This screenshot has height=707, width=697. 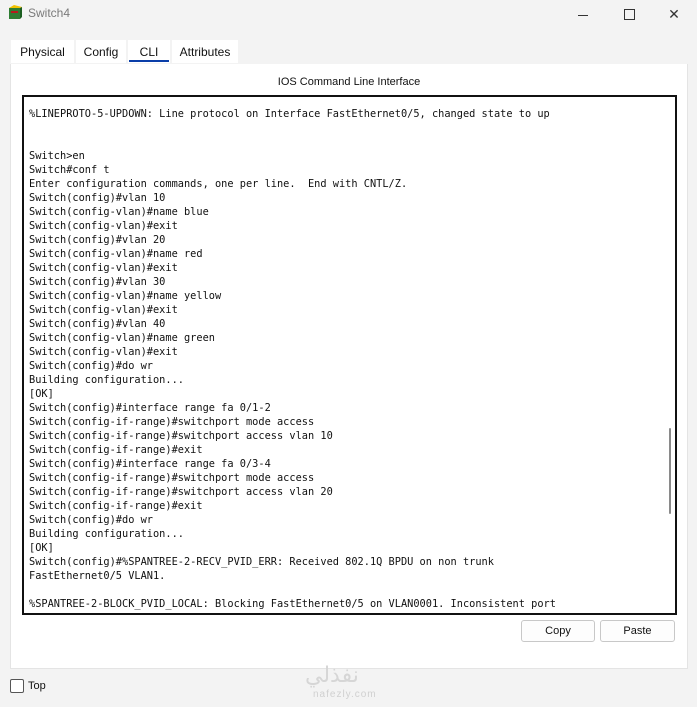 I want to click on top-checkbox, so click(x=17, y=686).